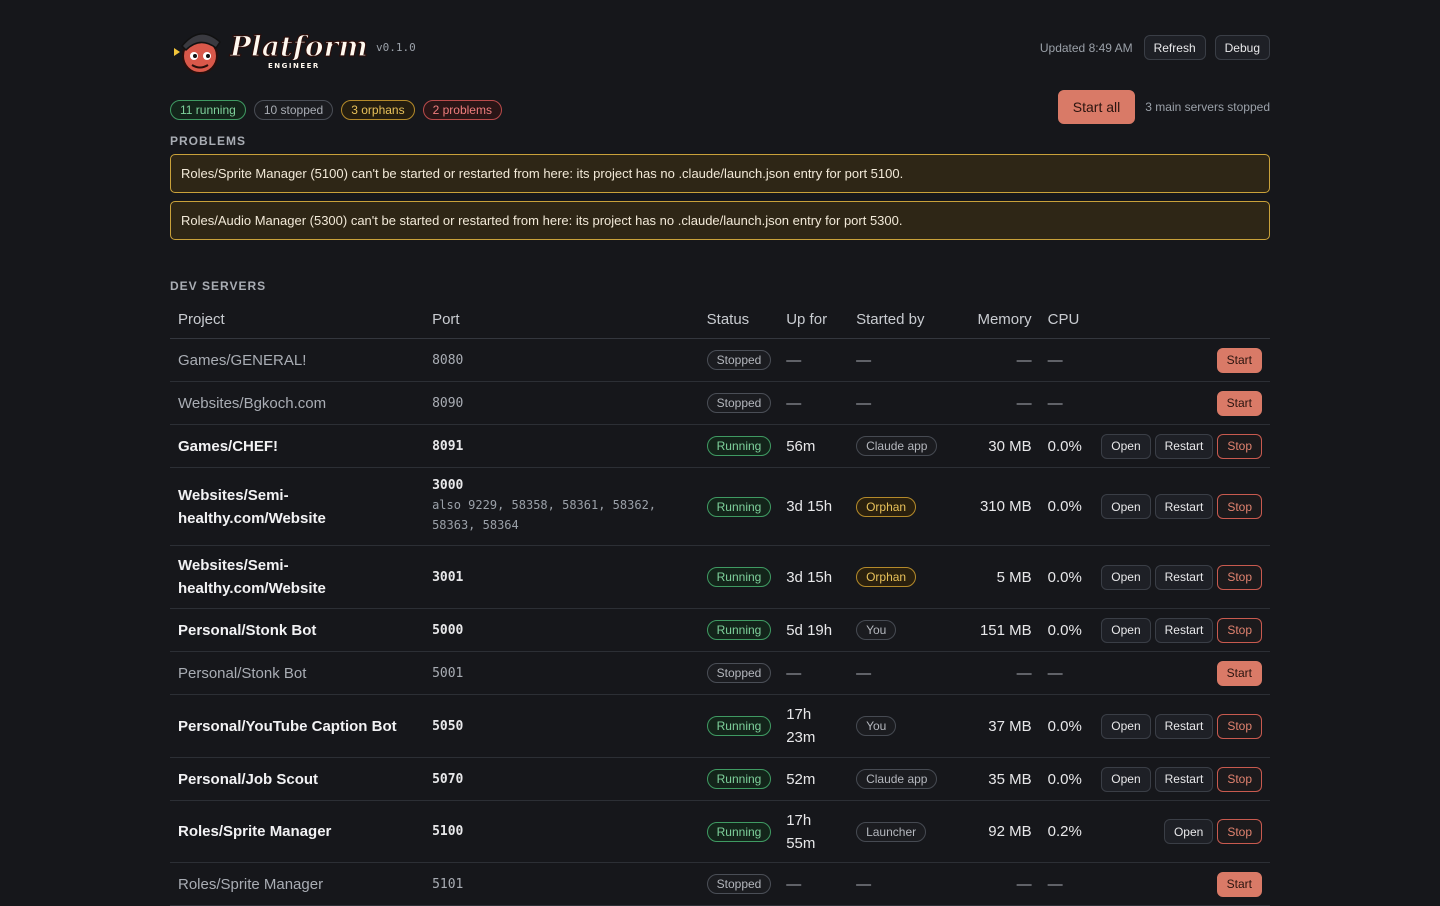  What do you see at coordinates (293, 110) in the screenshot?
I see `stopped-count-badge: 10 stopped` at bounding box center [293, 110].